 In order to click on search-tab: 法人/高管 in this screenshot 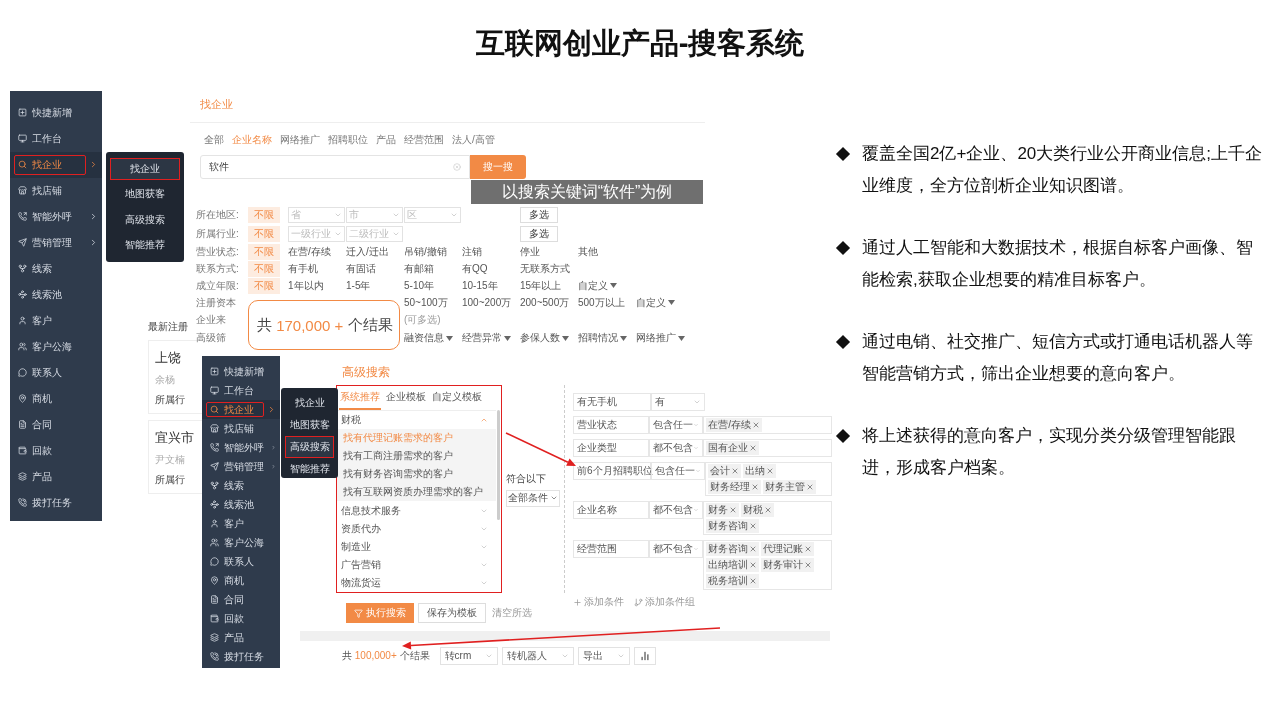, I will do `click(473, 140)`.